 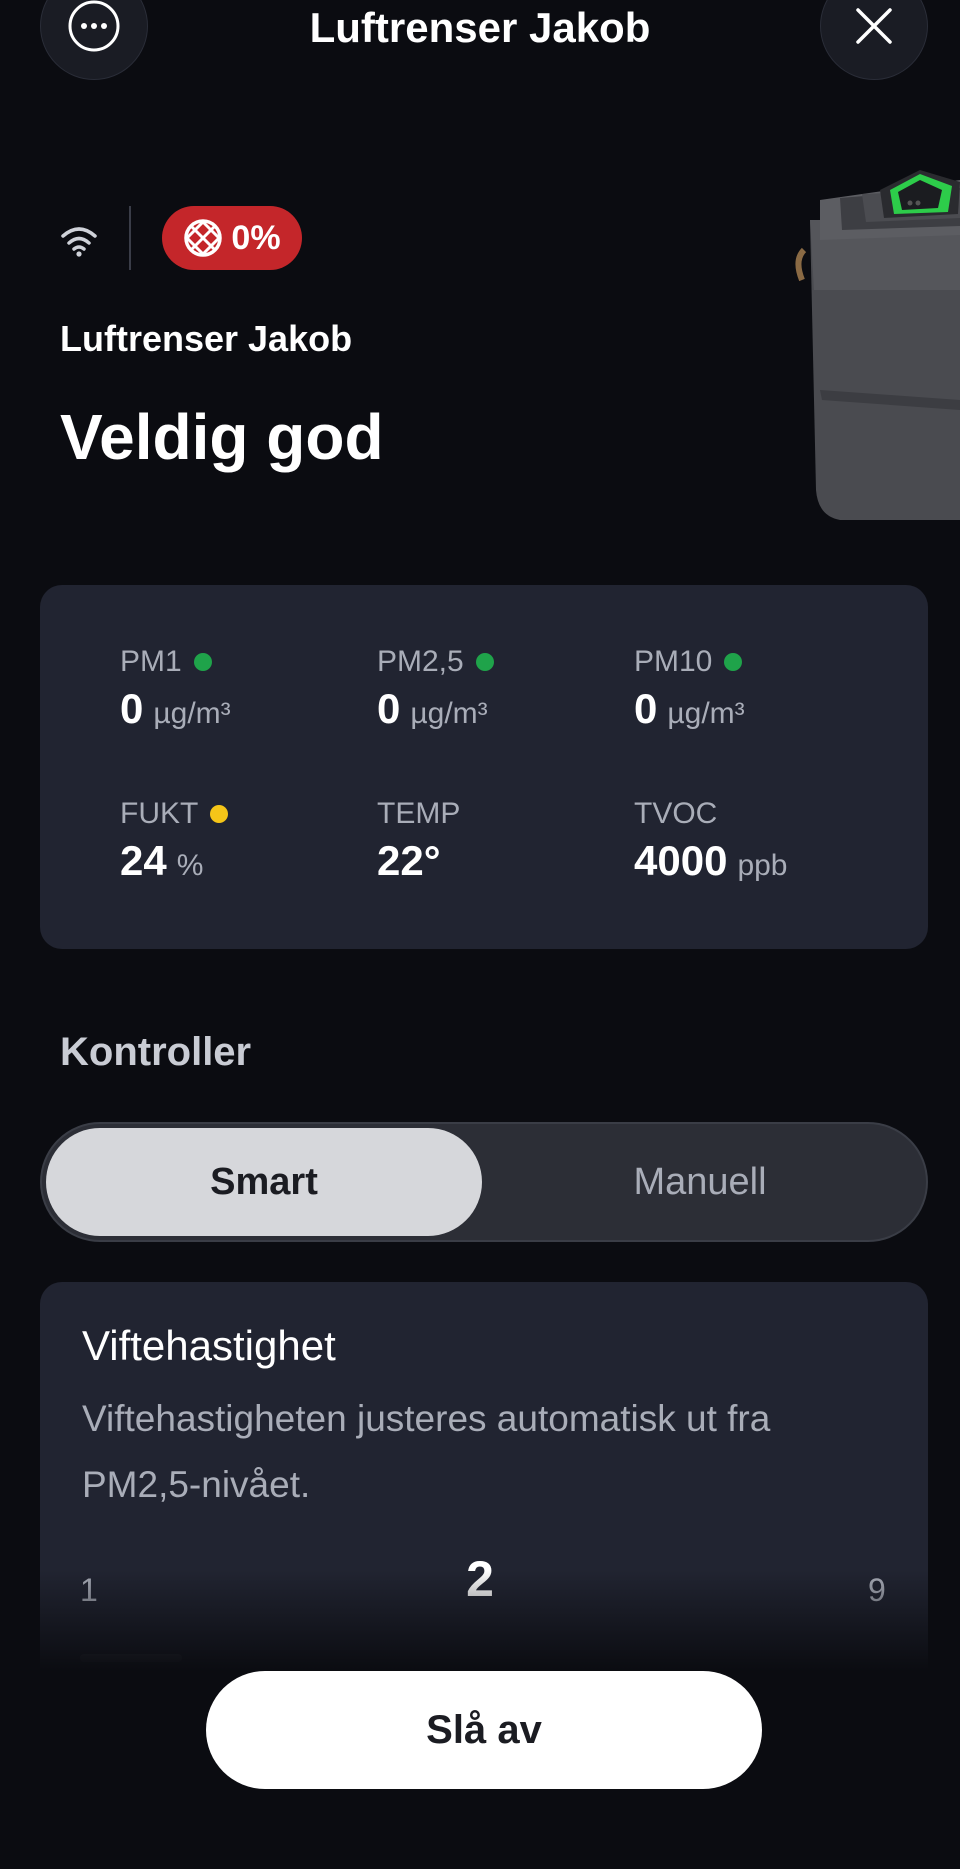 What do you see at coordinates (143, 860) in the screenshot?
I see `metric-value: 24` at bounding box center [143, 860].